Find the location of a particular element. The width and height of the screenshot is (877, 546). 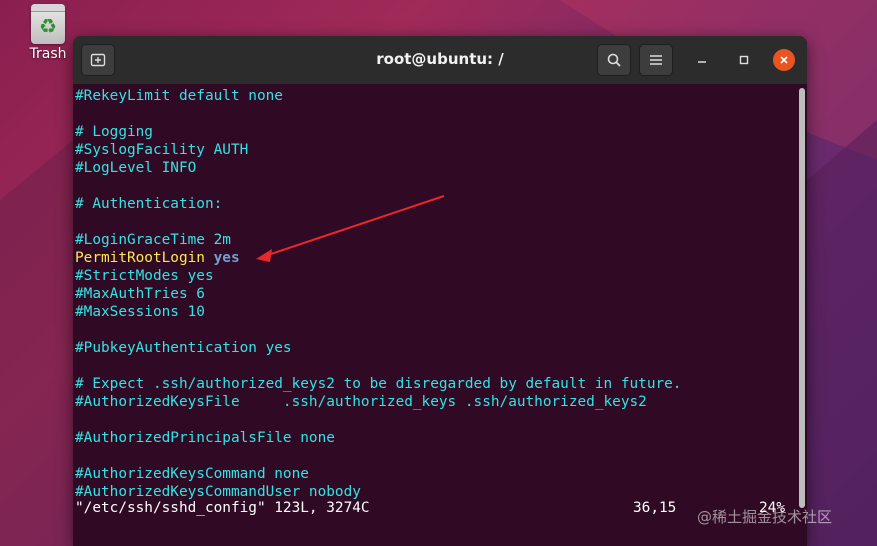

trash-desktop-icon: ♻ Trash is located at coordinates (48, 33).